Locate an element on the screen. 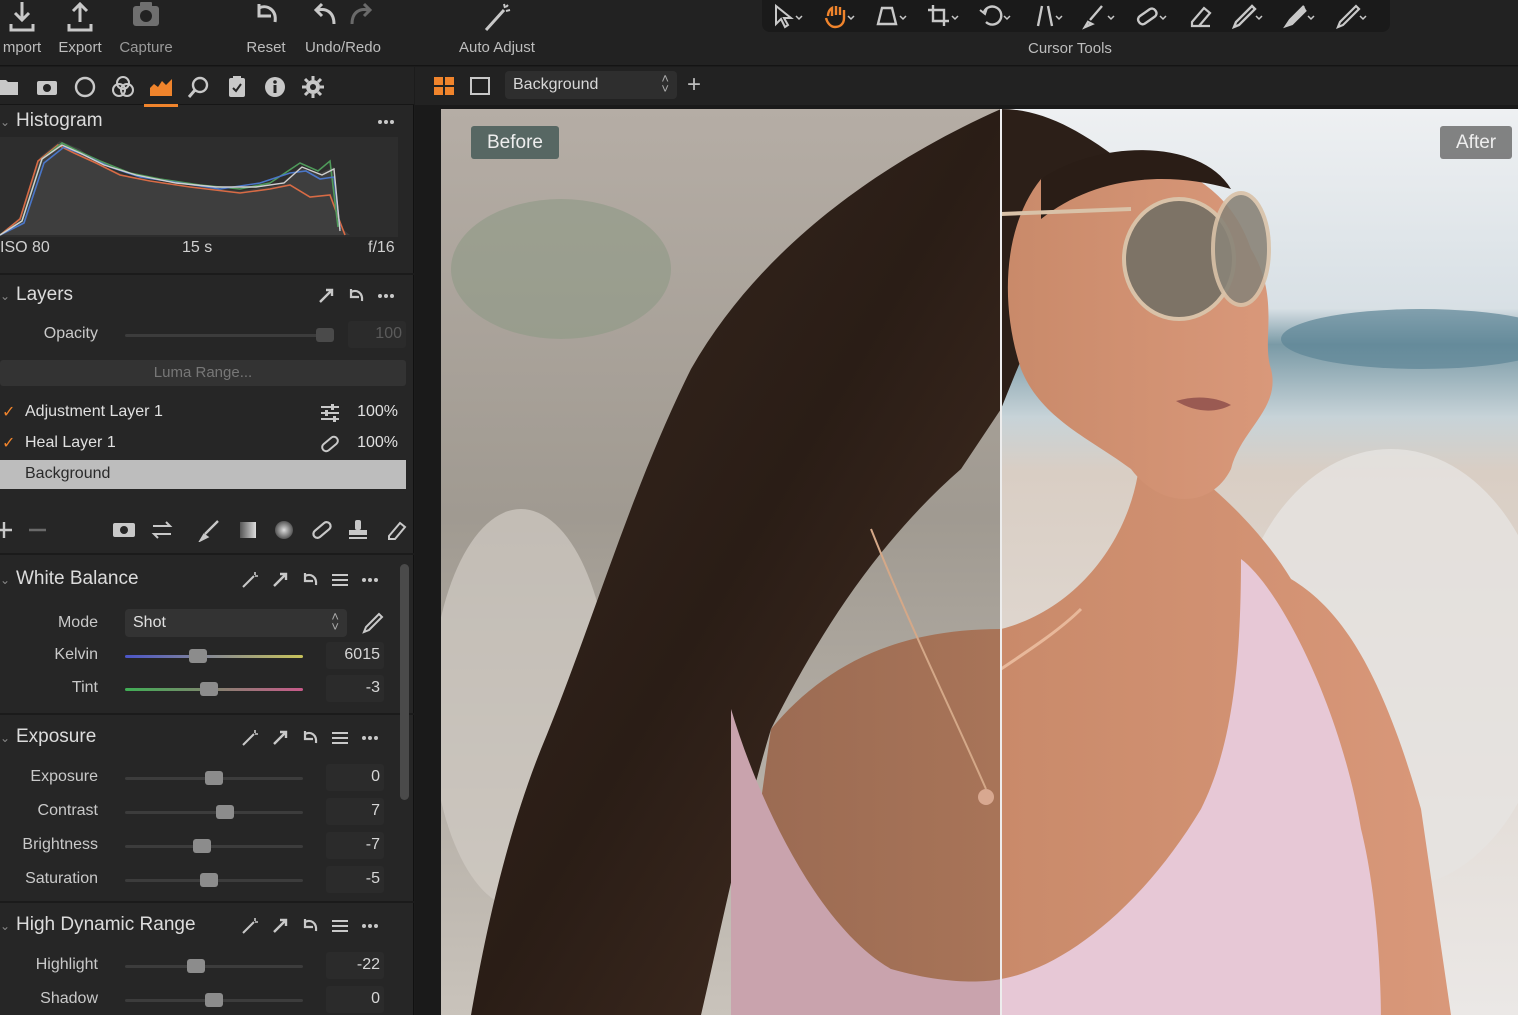  exposure-header: ⌄ Exposure is located at coordinates (205, 738).